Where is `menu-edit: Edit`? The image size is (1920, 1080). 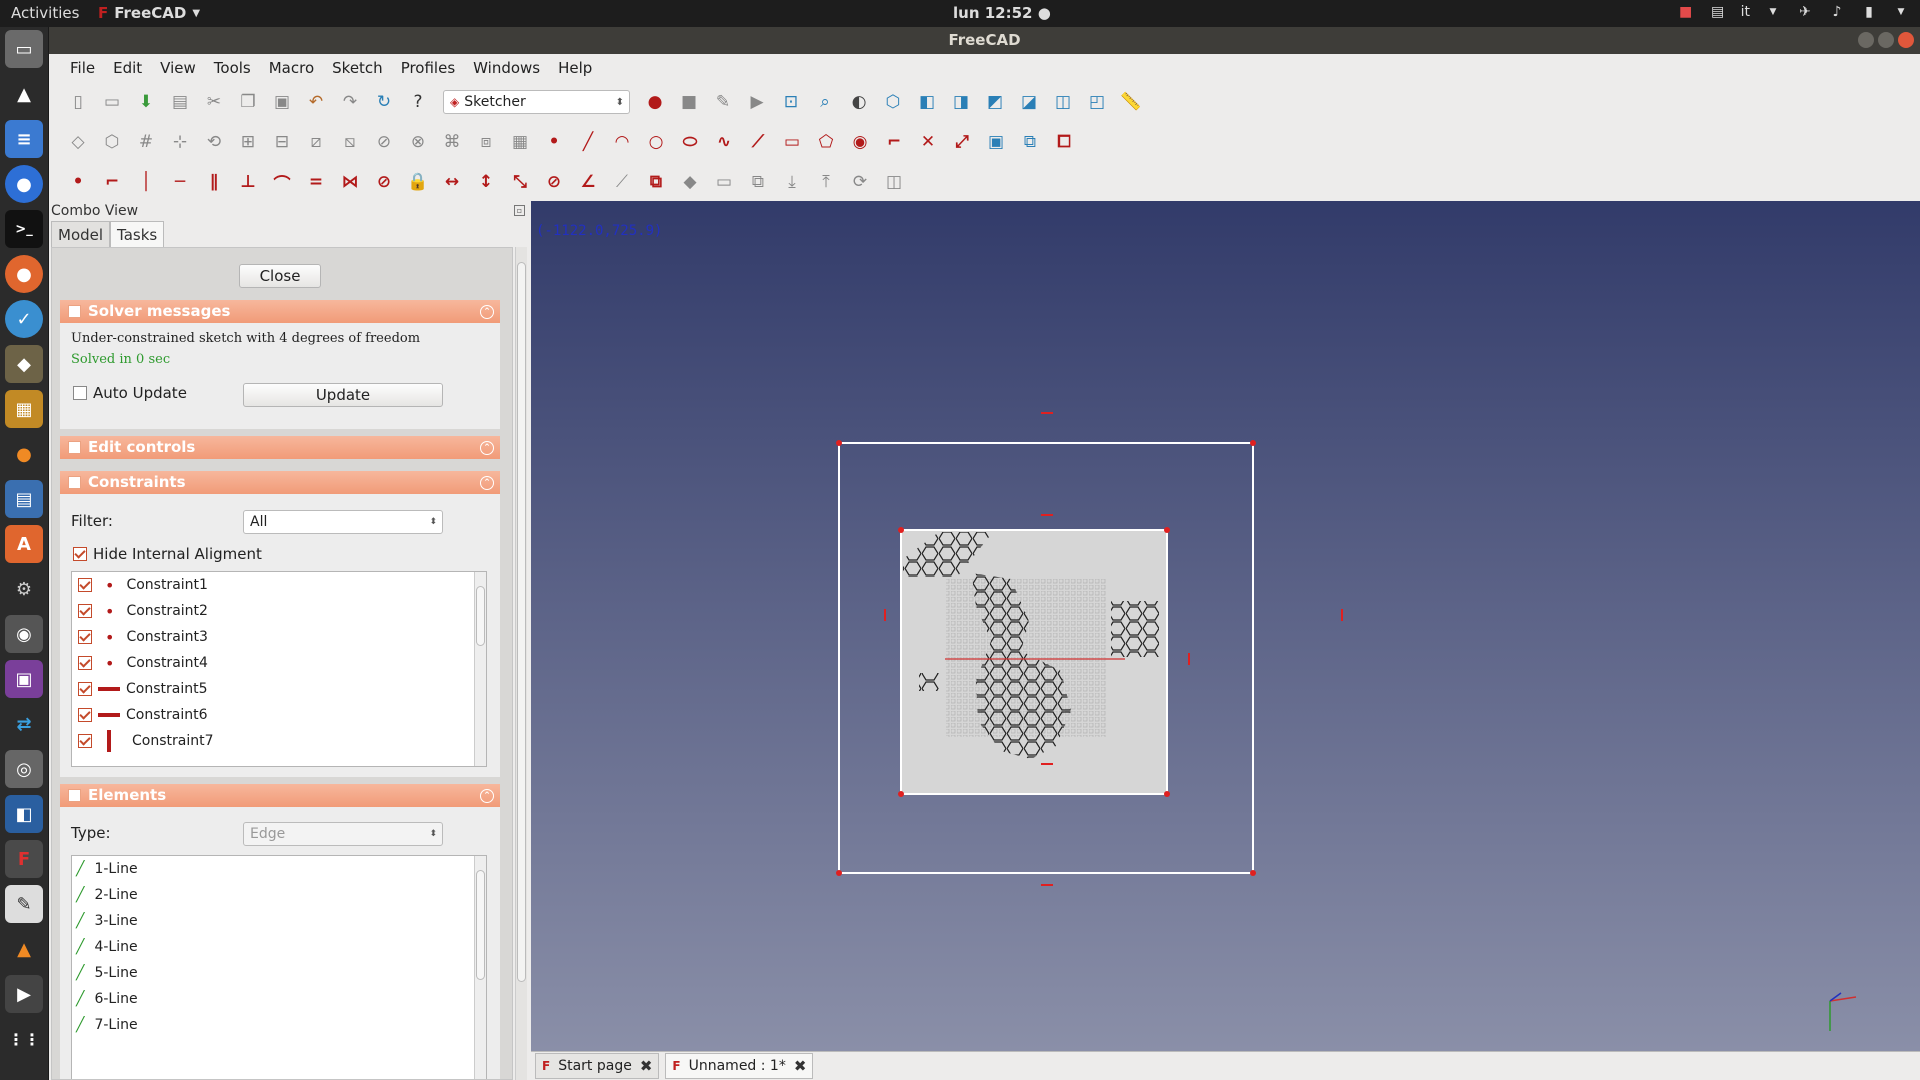 menu-edit: Edit is located at coordinates (127, 68).